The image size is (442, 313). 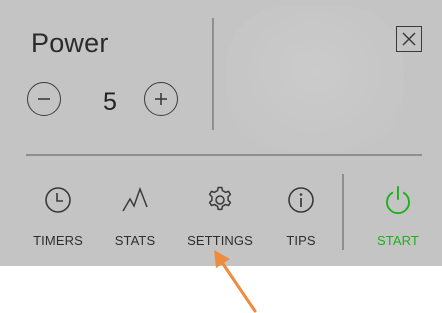 I want to click on vertical-divider, so click(x=213, y=74).